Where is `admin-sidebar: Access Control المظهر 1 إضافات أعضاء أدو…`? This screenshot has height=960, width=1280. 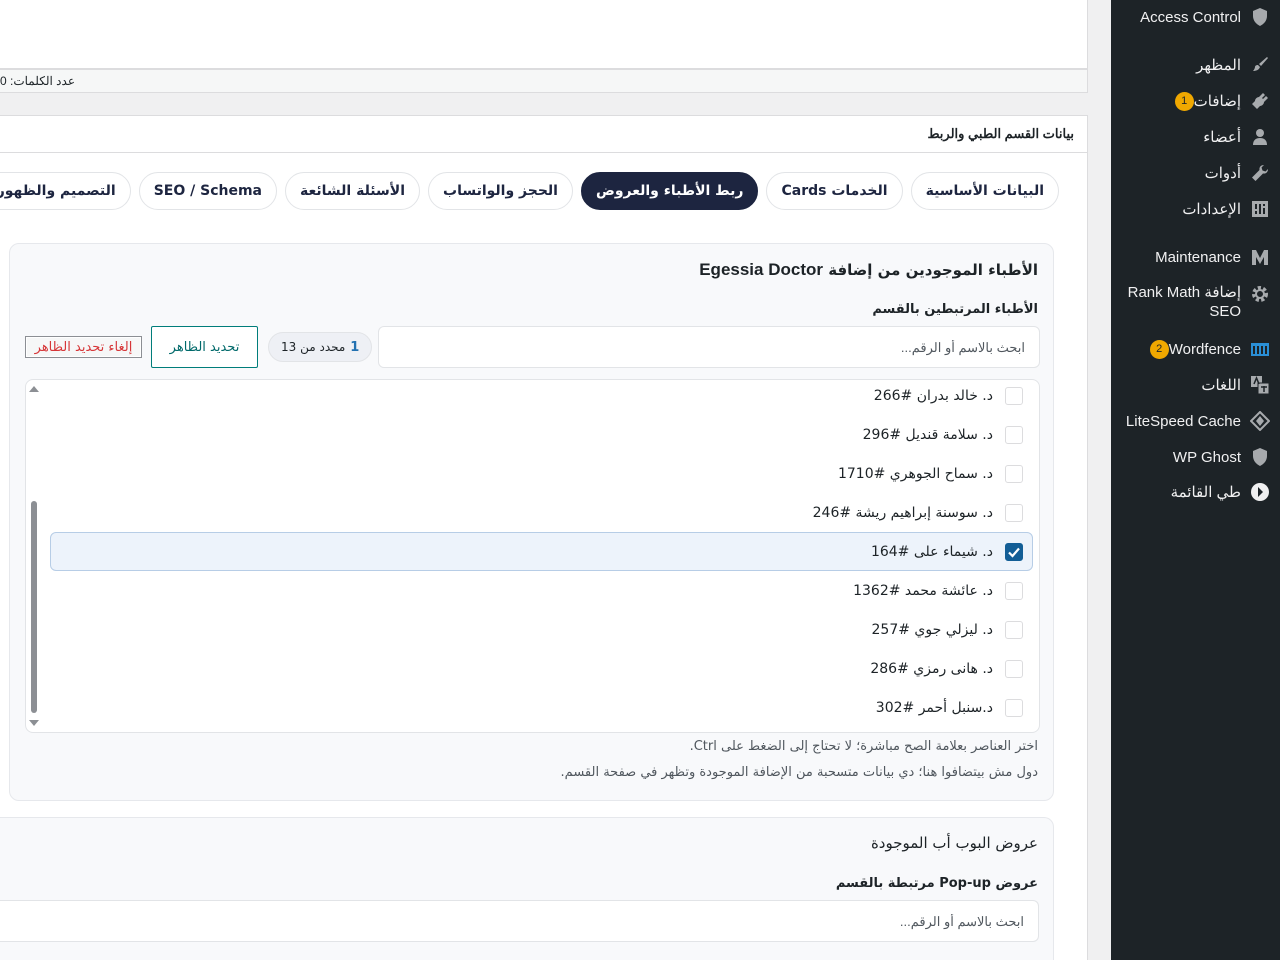 admin-sidebar: Access Control المظهر 1 إضافات أعضاء أدو… is located at coordinates (1195, 480).